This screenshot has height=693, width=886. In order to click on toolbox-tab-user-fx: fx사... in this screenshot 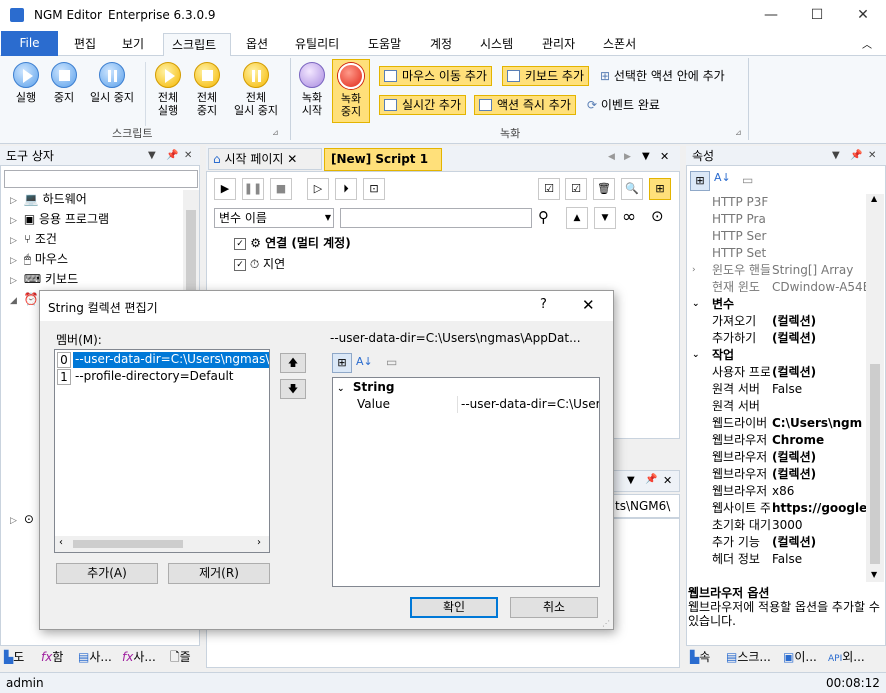, I will do `click(139, 657)`.